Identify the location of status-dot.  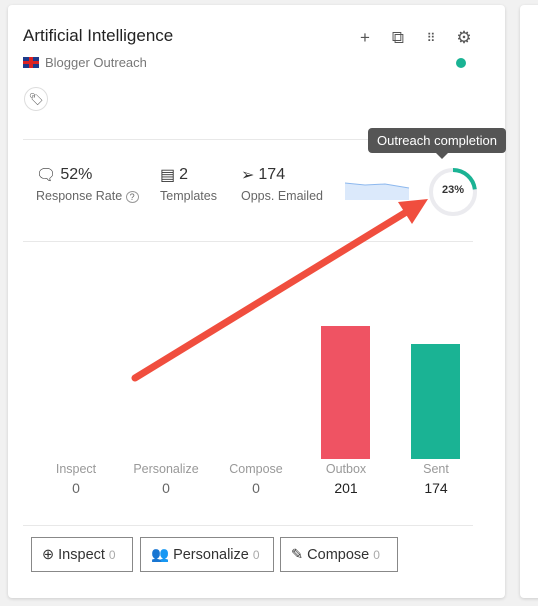
(461, 63).